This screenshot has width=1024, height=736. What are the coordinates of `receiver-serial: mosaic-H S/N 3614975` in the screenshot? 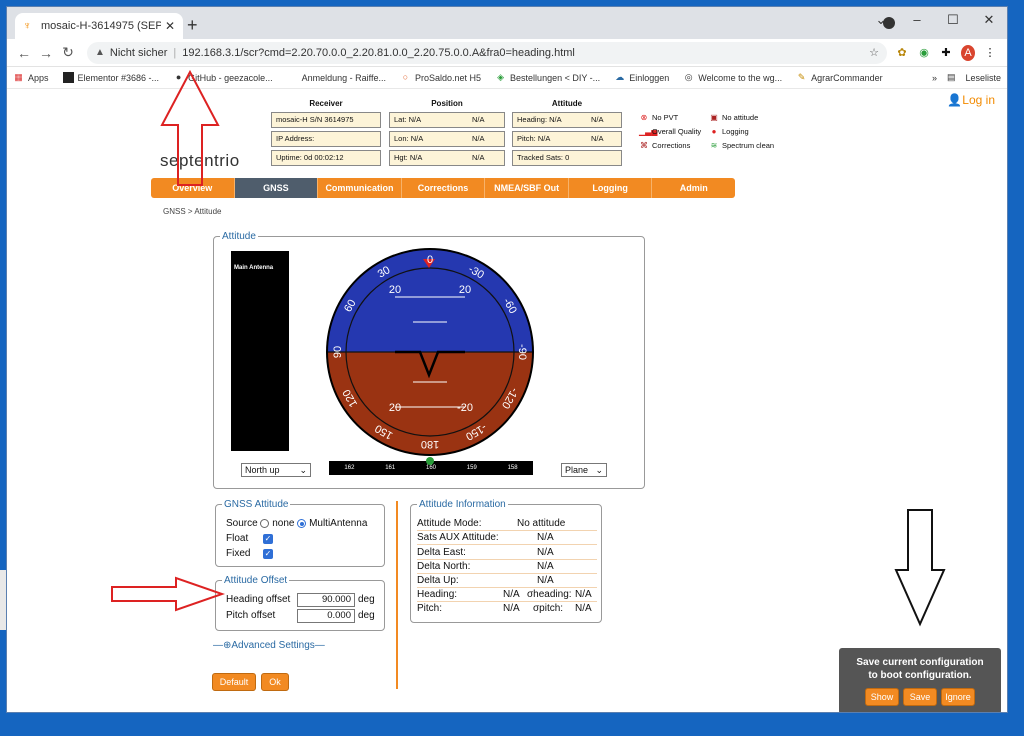 It's located at (326, 120).